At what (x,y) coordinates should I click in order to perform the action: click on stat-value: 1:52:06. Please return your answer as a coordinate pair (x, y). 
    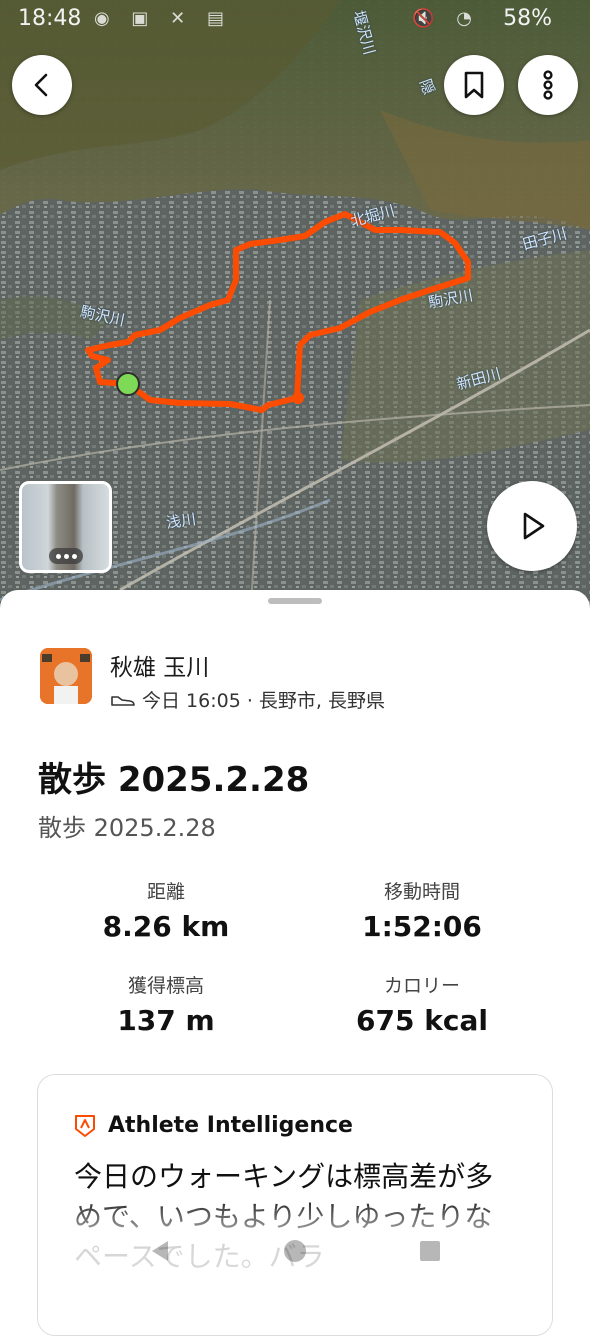
    Looking at the image, I should click on (422, 926).